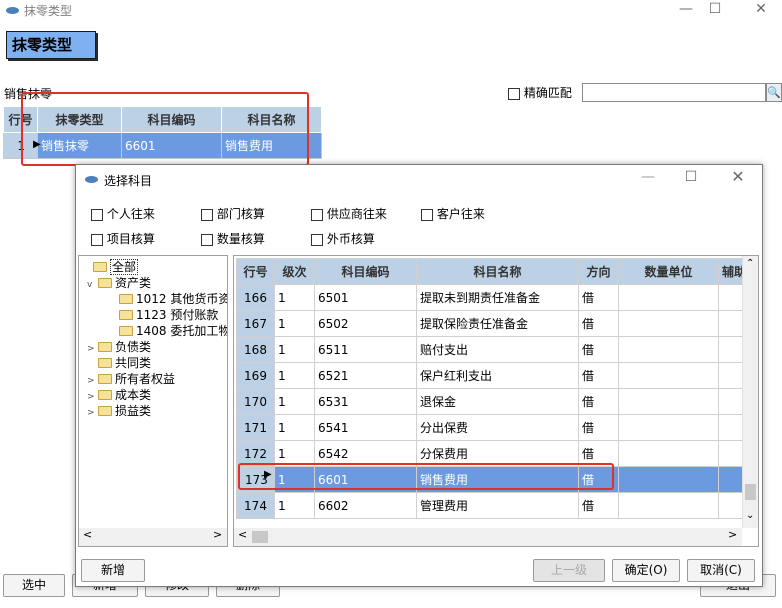  Describe the element at coordinates (598, 271) in the screenshot. I see `col-header: 方向` at that location.